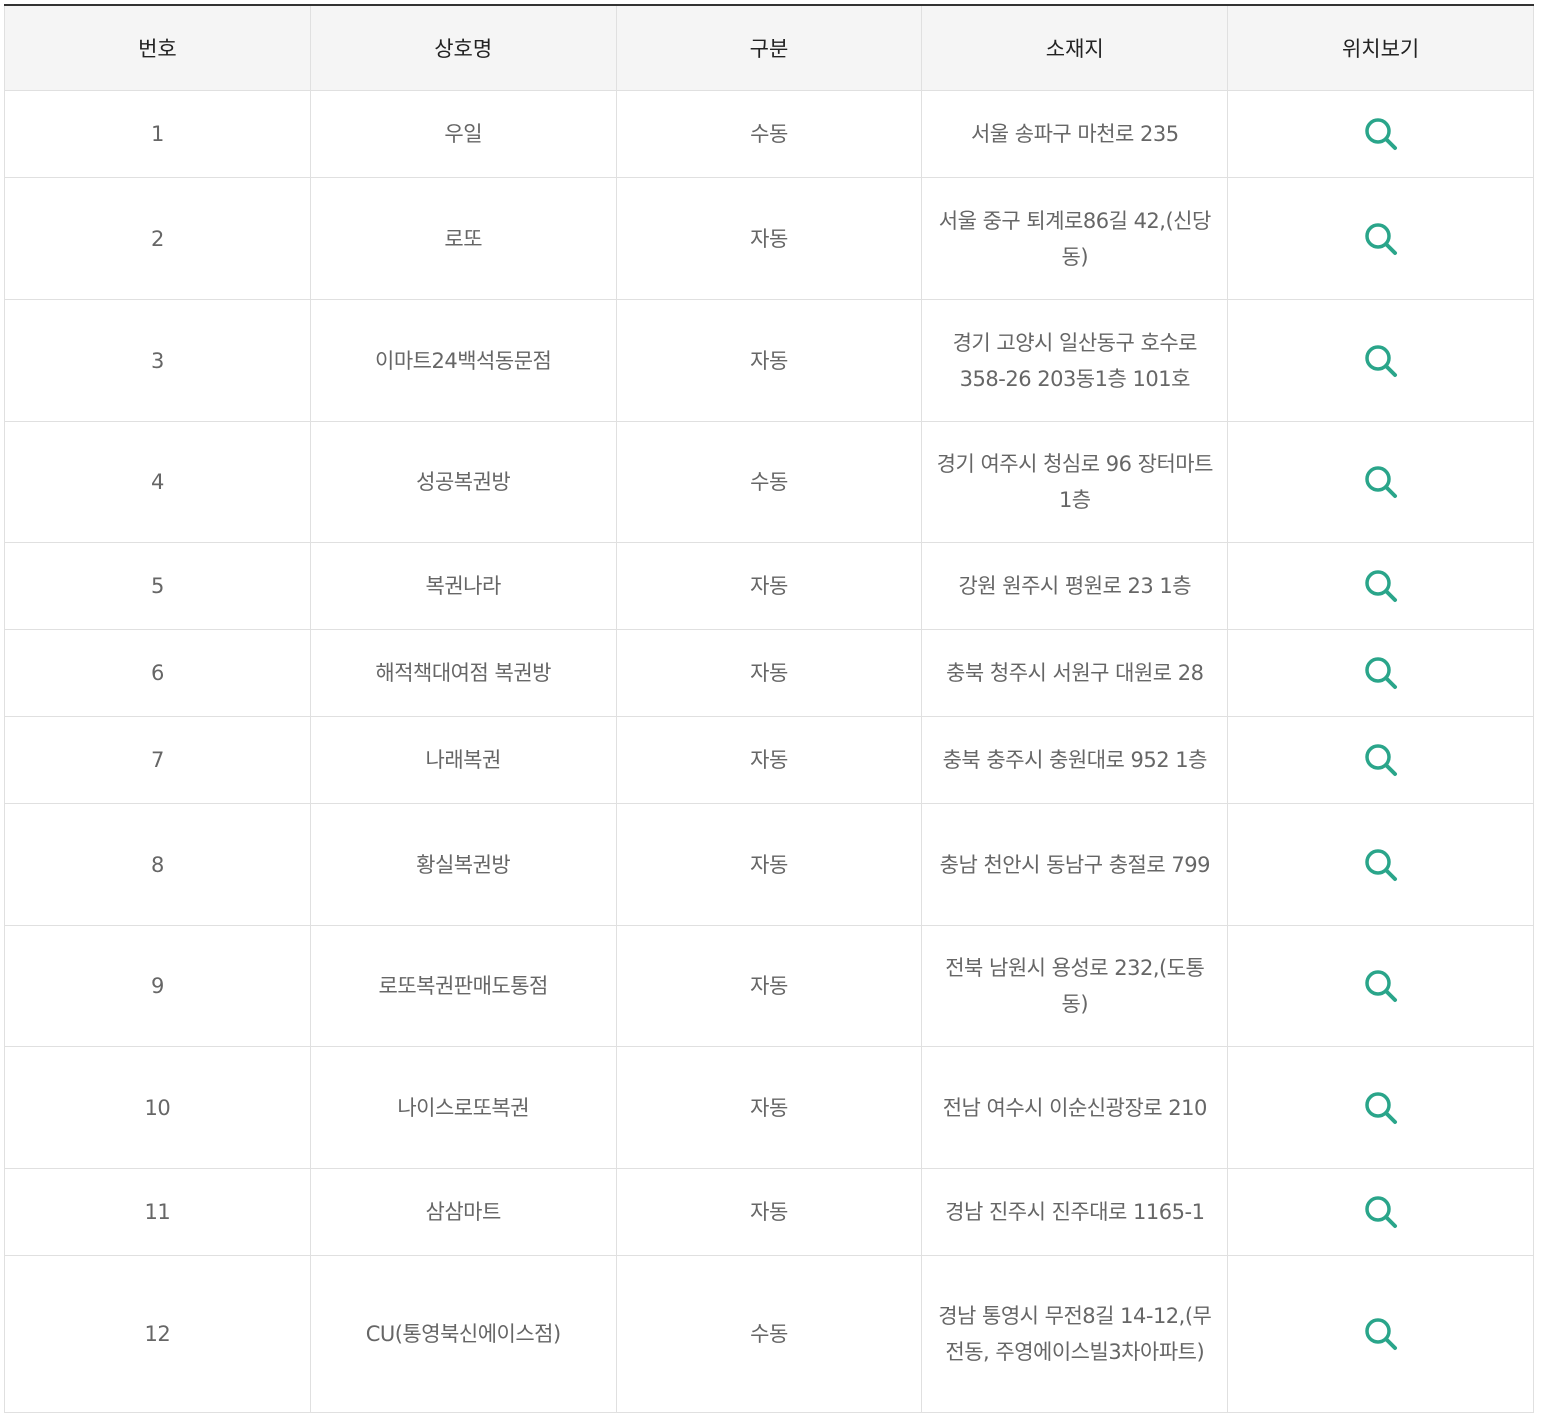  I want to click on cell-number: 3, so click(157, 360).